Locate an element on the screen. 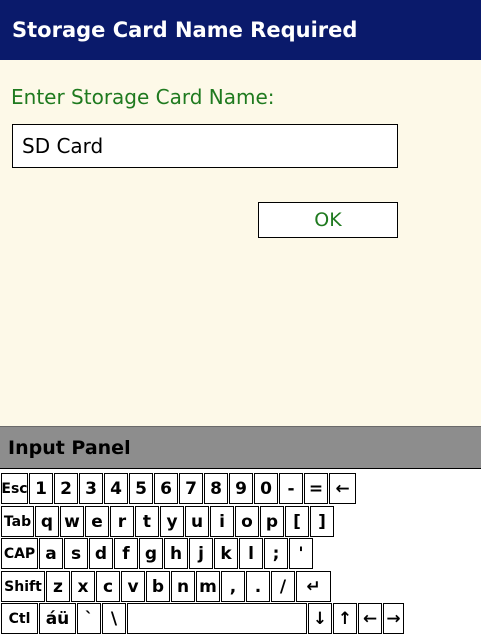 This screenshot has height=637, width=481. key-0: 0 is located at coordinates (266, 488).